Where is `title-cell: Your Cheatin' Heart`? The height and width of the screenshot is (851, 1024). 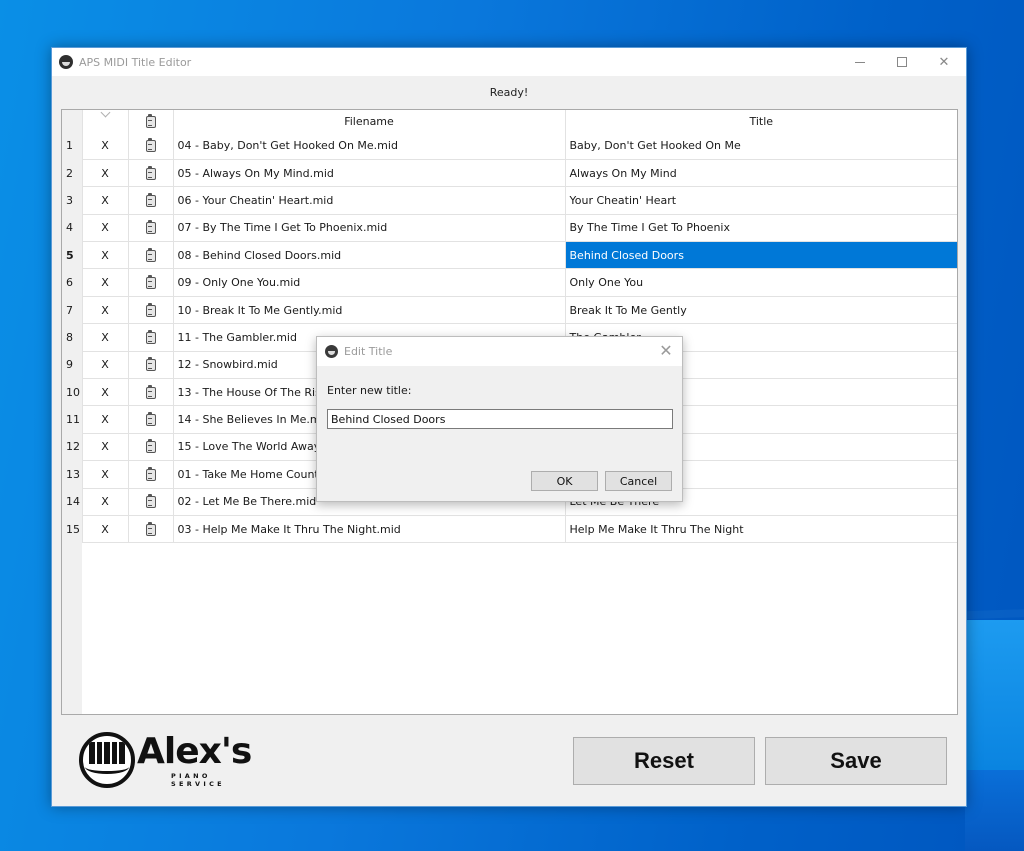
title-cell: Your Cheatin' Heart is located at coordinates (760, 200).